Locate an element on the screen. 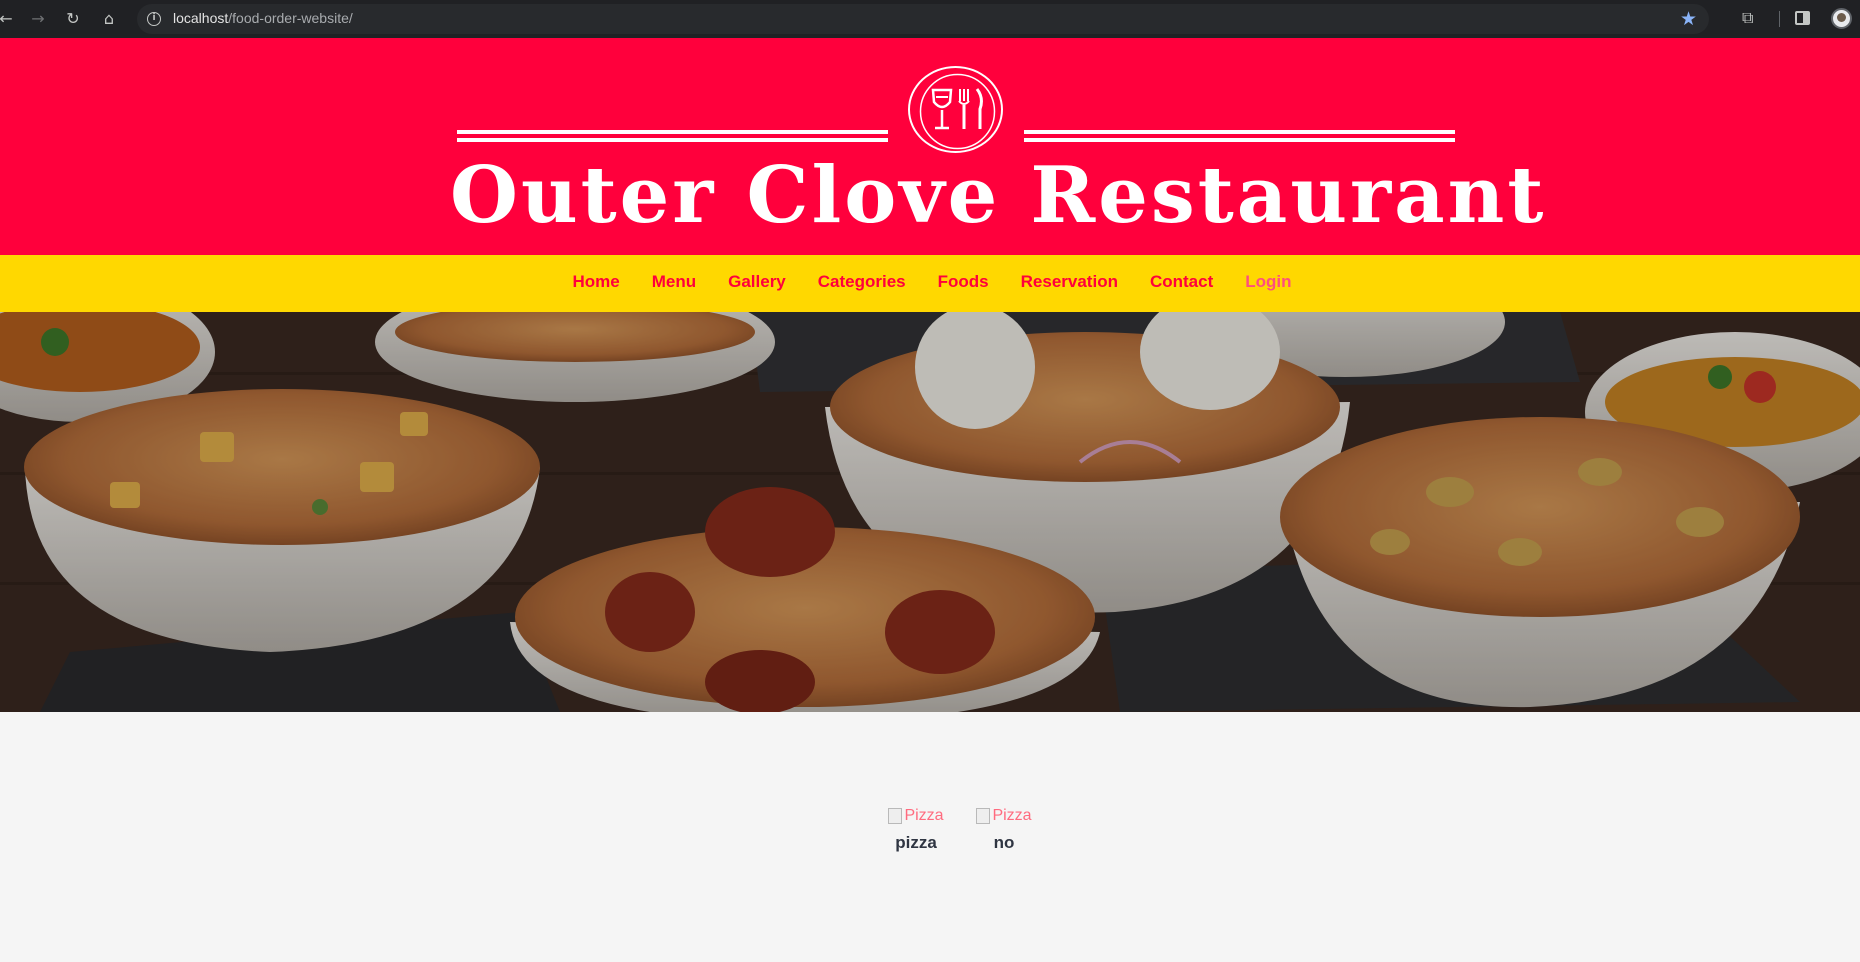  nav-reservation: Reservation is located at coordinates (1069, 281).